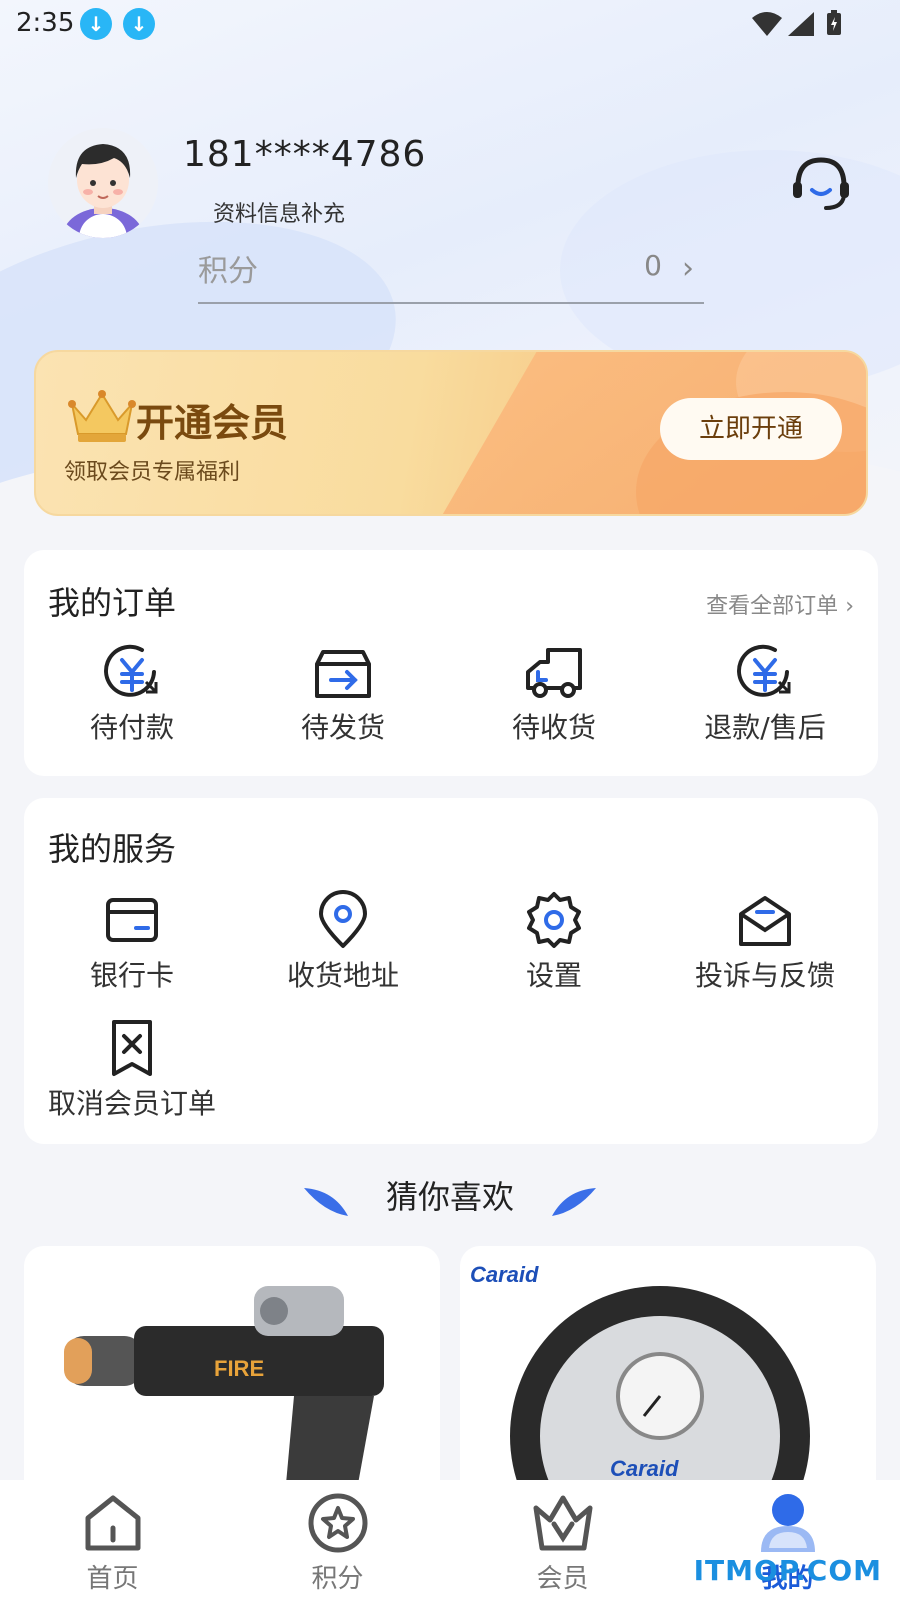 The width and height of the screenshot is (900, 1600). Describe the element at coordinates (767, 24) in the screenshot. I see `wifi-icon` at that location.